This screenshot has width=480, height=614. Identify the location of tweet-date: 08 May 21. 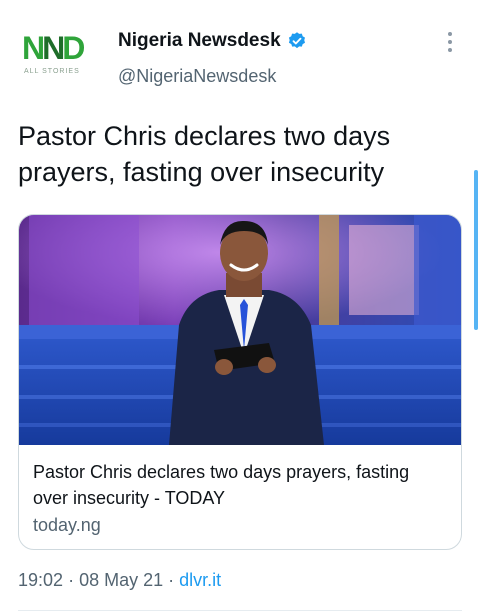
(121, 580).